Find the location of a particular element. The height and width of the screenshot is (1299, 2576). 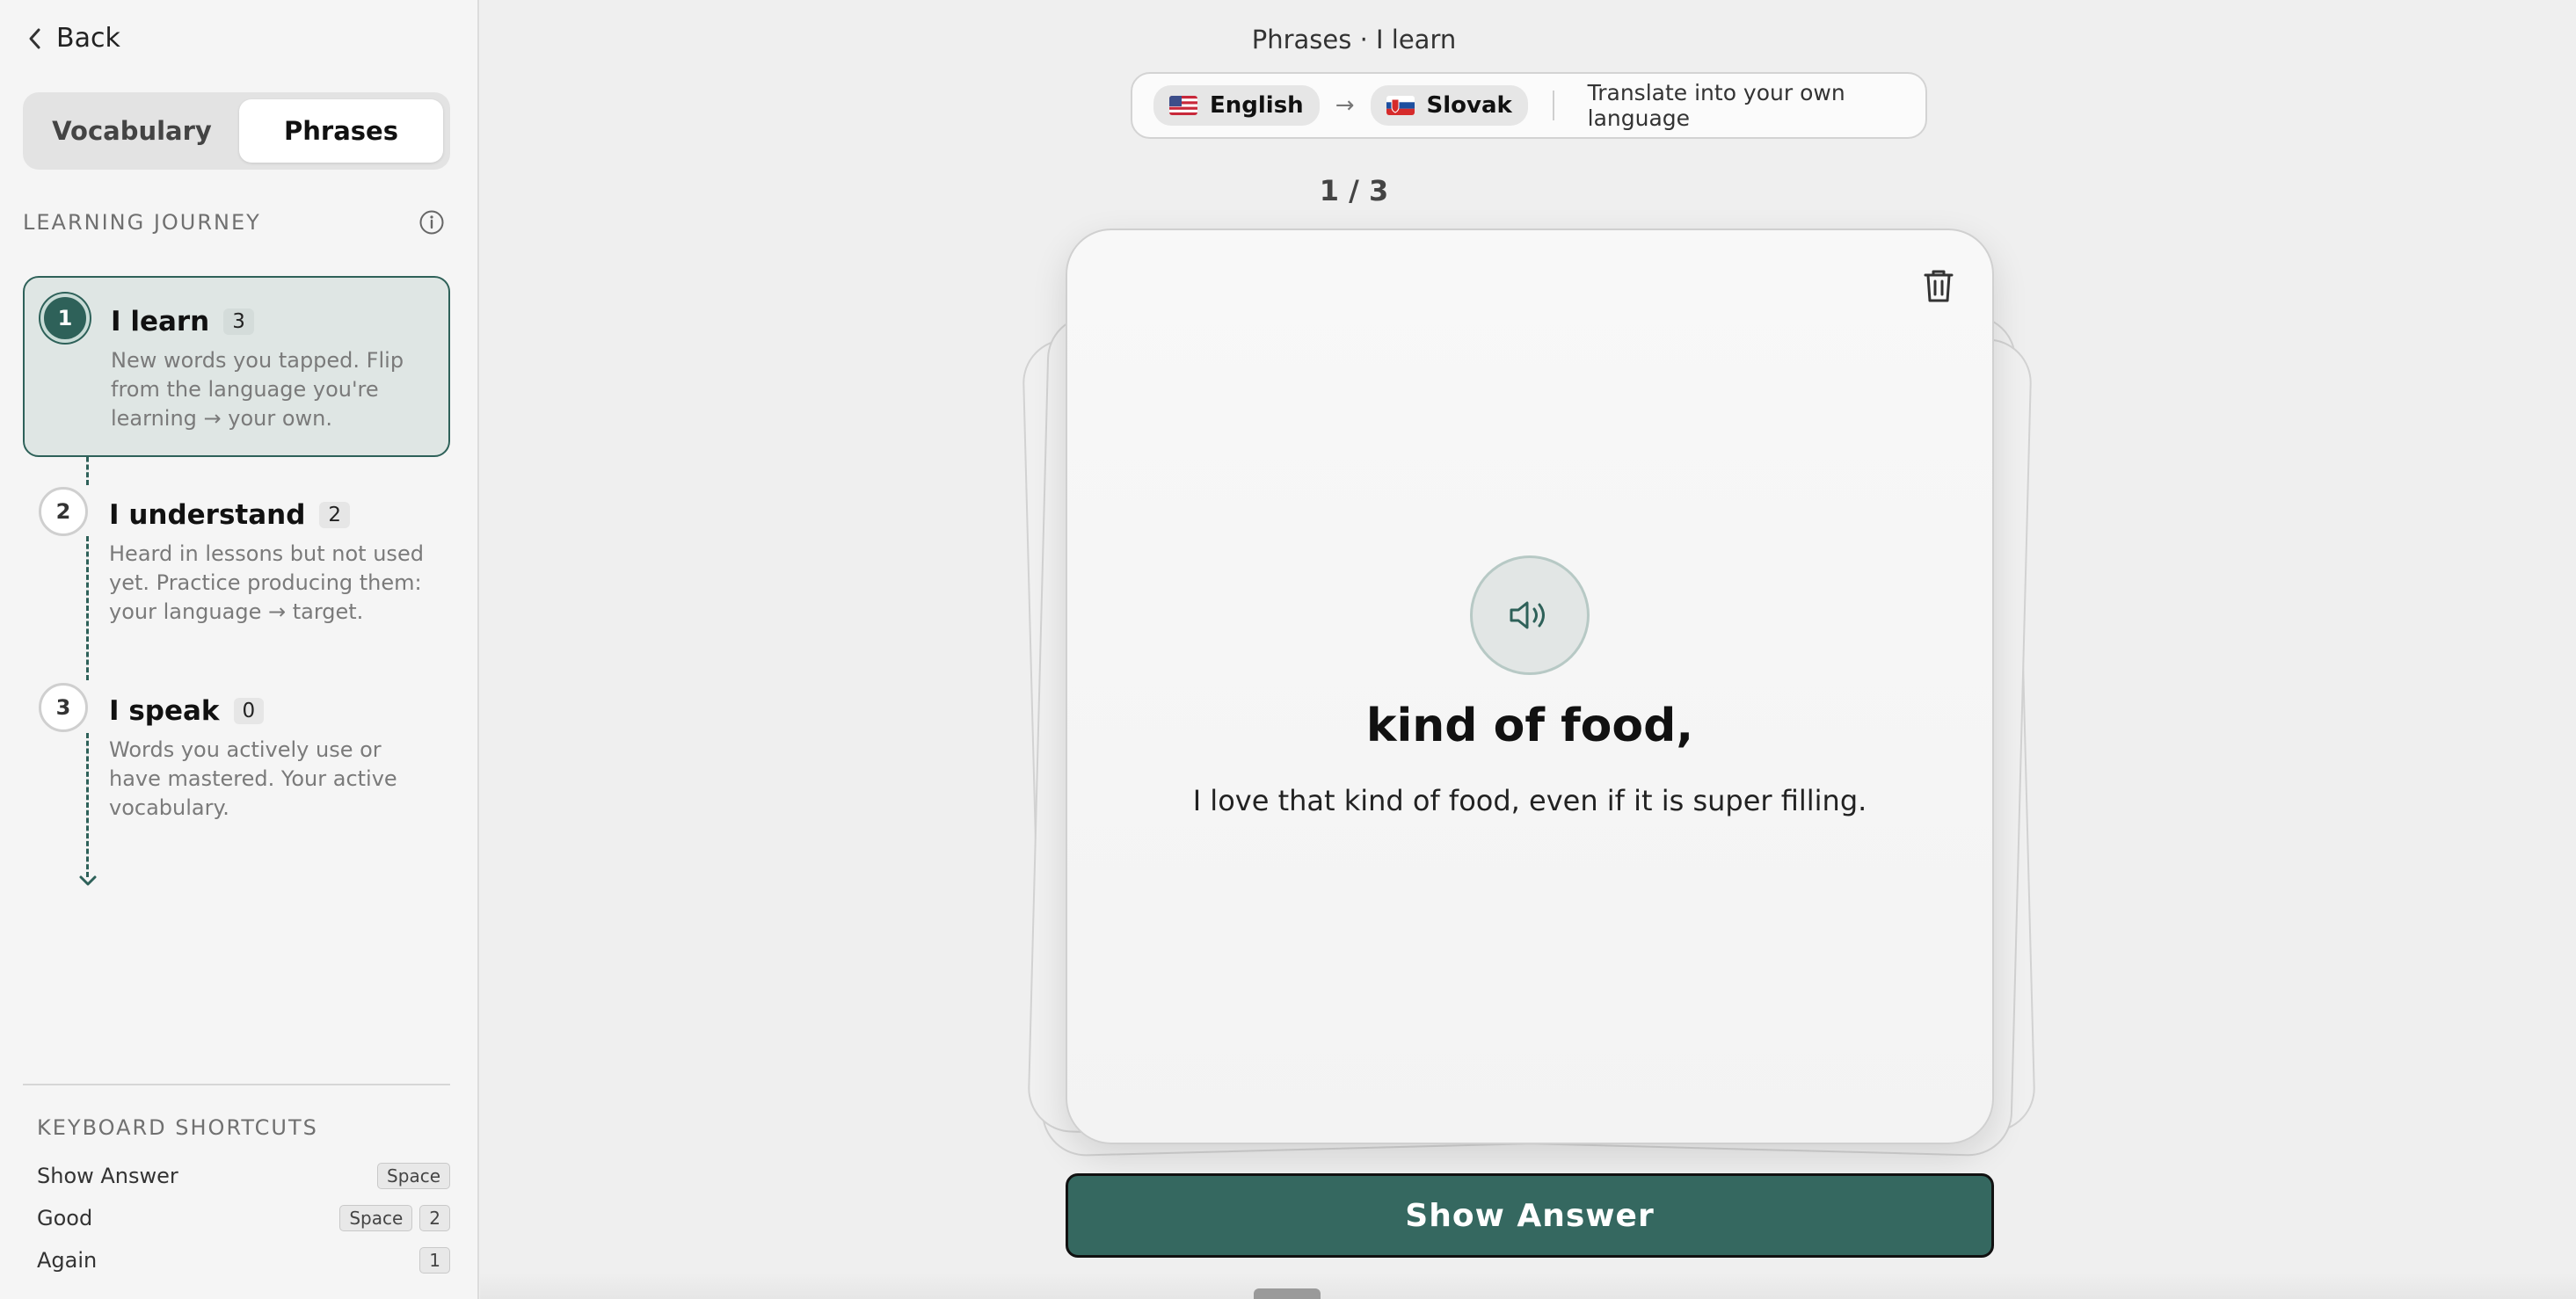

source-language-pill: English is located at coordinates (1236, 106).